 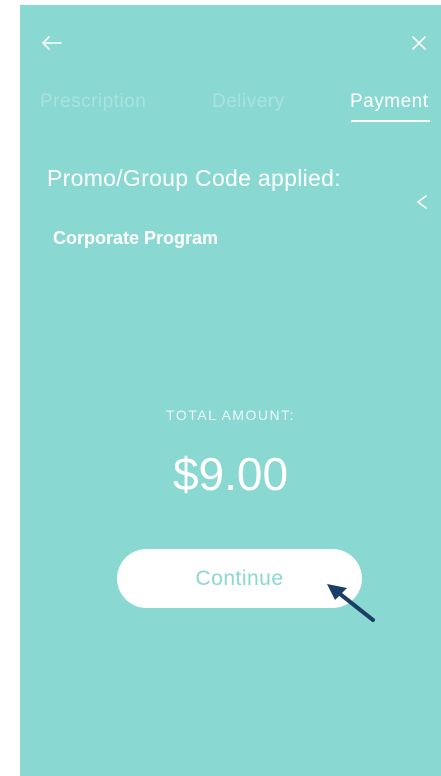 I want to click on promo-collapse-toggle, so click(x=422, y=202).